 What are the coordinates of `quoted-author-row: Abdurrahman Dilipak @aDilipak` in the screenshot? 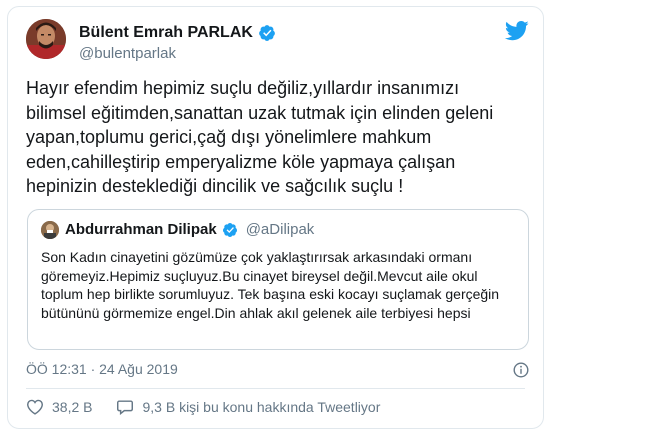 It's located at (189, 229).